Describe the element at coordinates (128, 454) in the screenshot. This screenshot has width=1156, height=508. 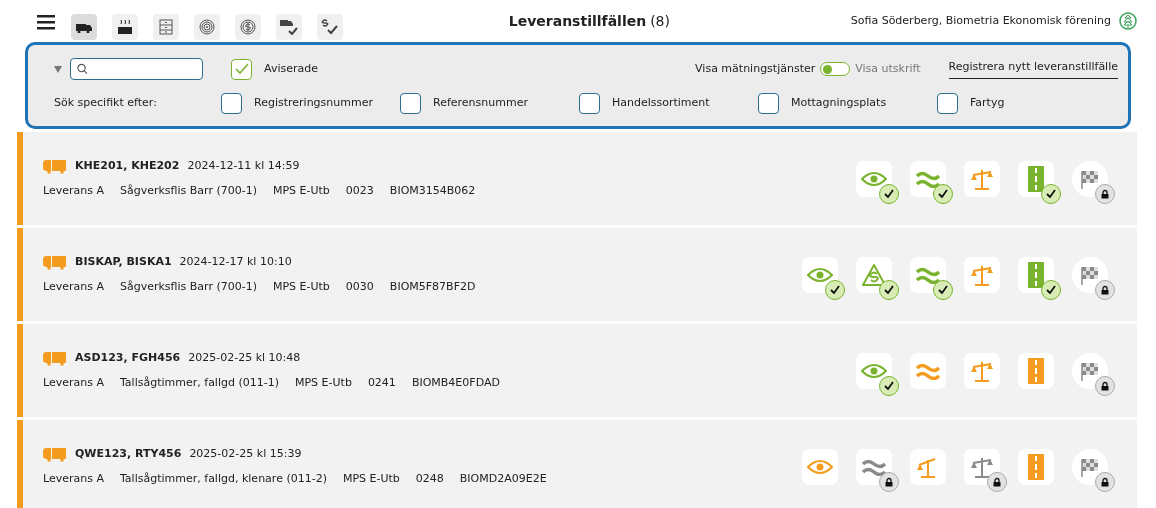
I see `vehicle-ids: QWE123, RTY456` at that location.